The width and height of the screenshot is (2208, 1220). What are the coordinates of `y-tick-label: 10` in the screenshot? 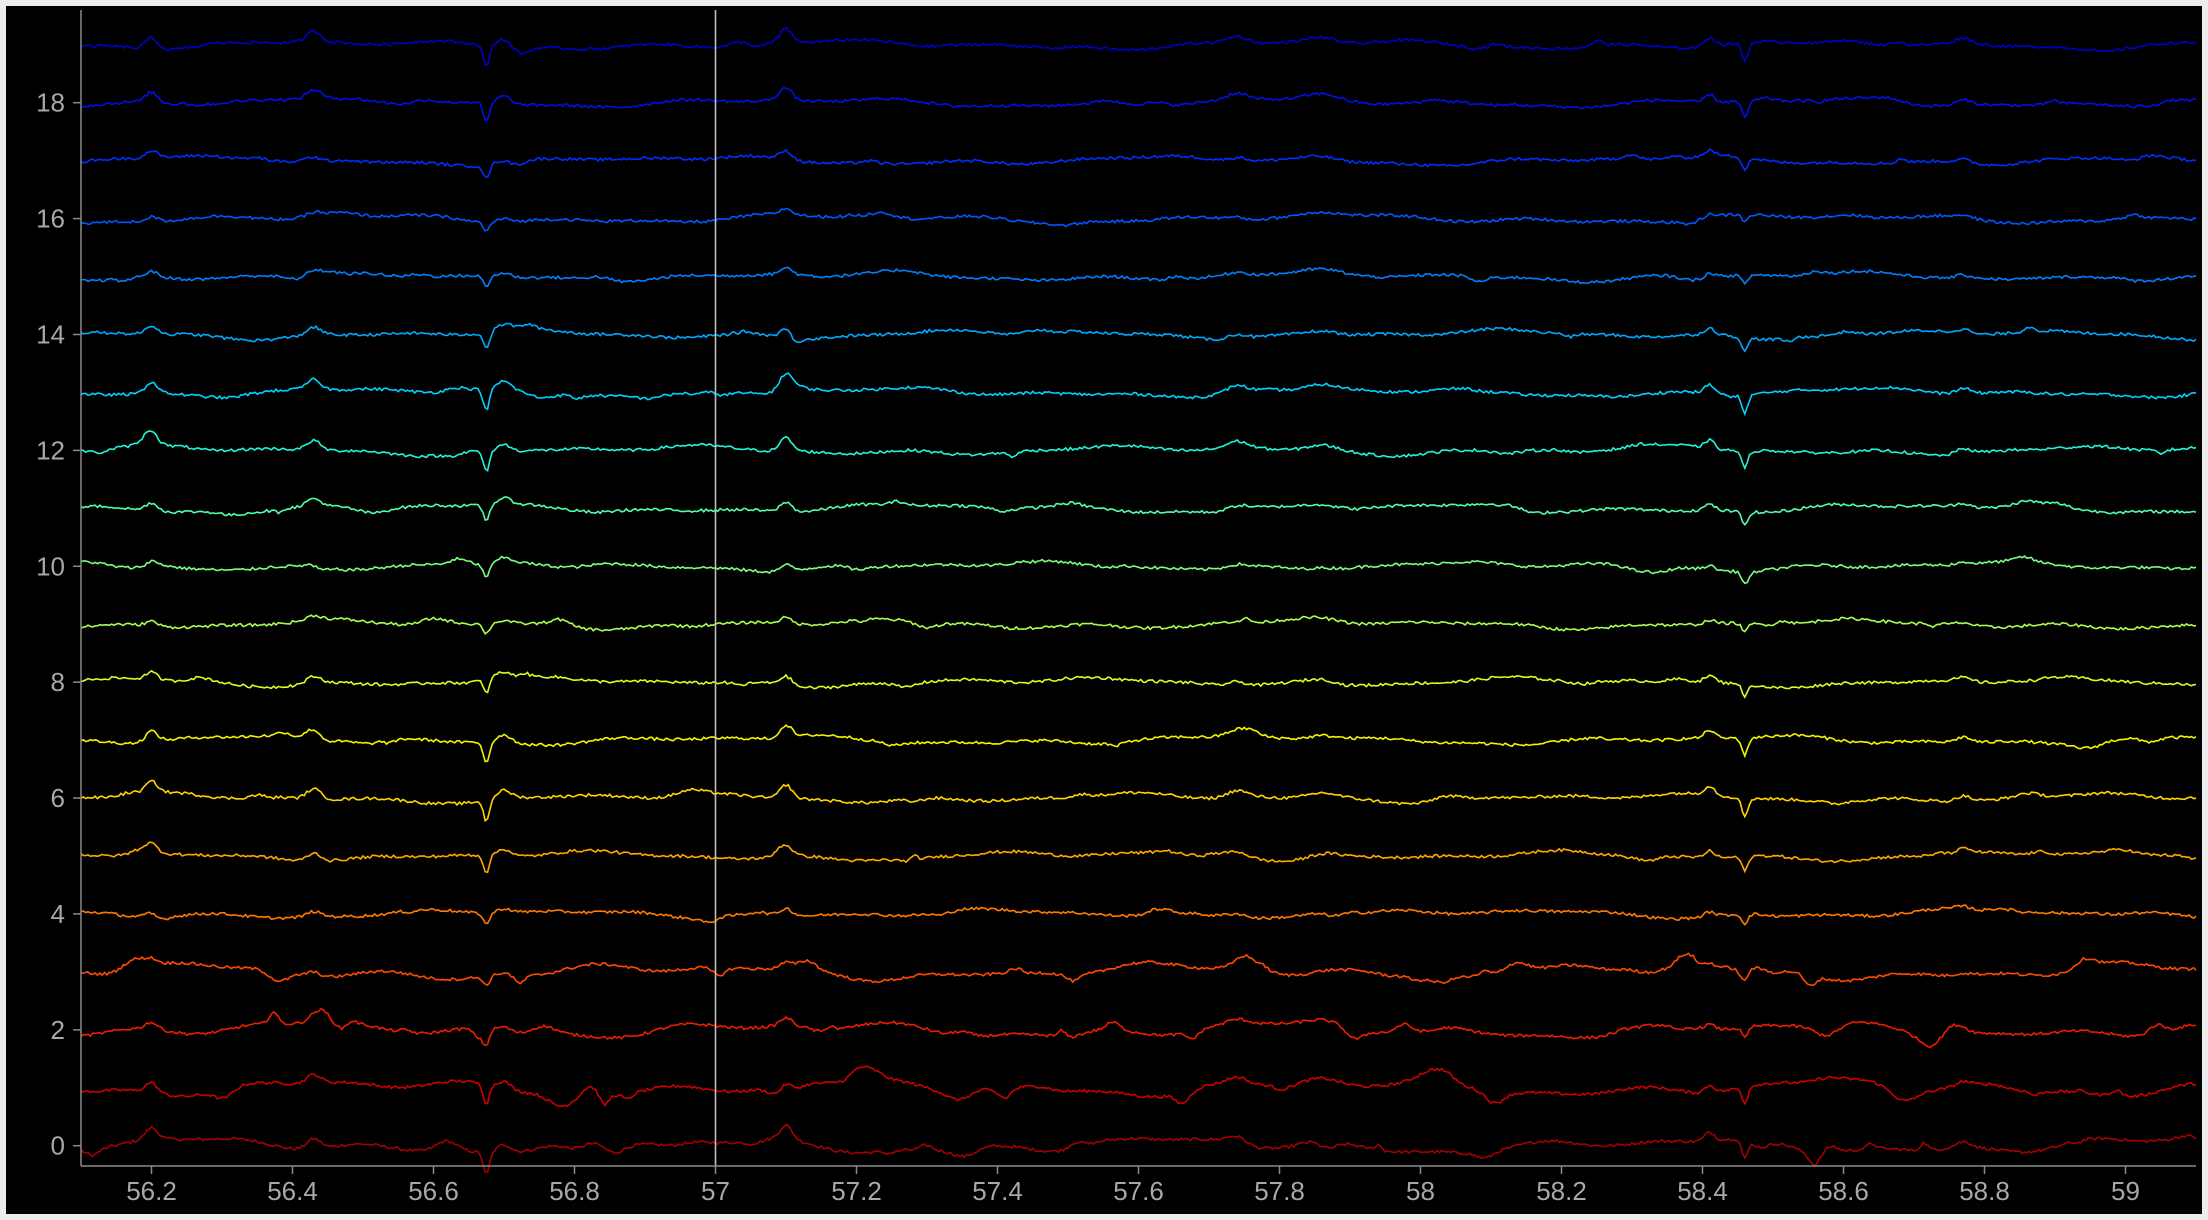 It's located at (50, 566).